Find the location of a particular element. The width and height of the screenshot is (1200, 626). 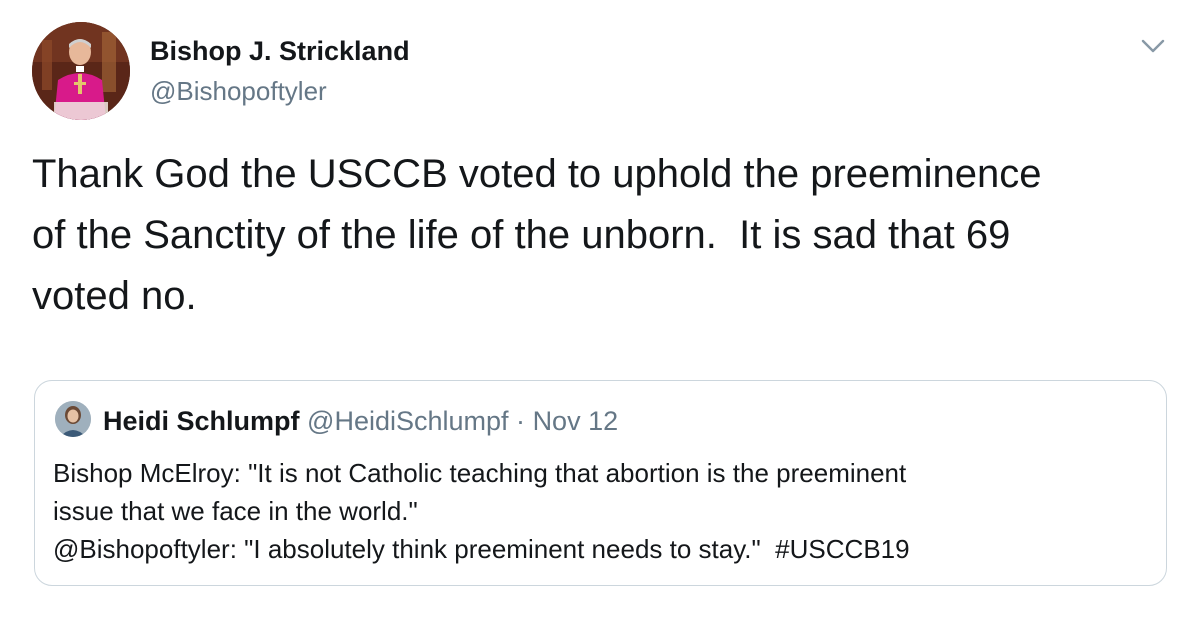

quoted-author-name: Heidi Schlumpf is located at coordinates (201, 421).